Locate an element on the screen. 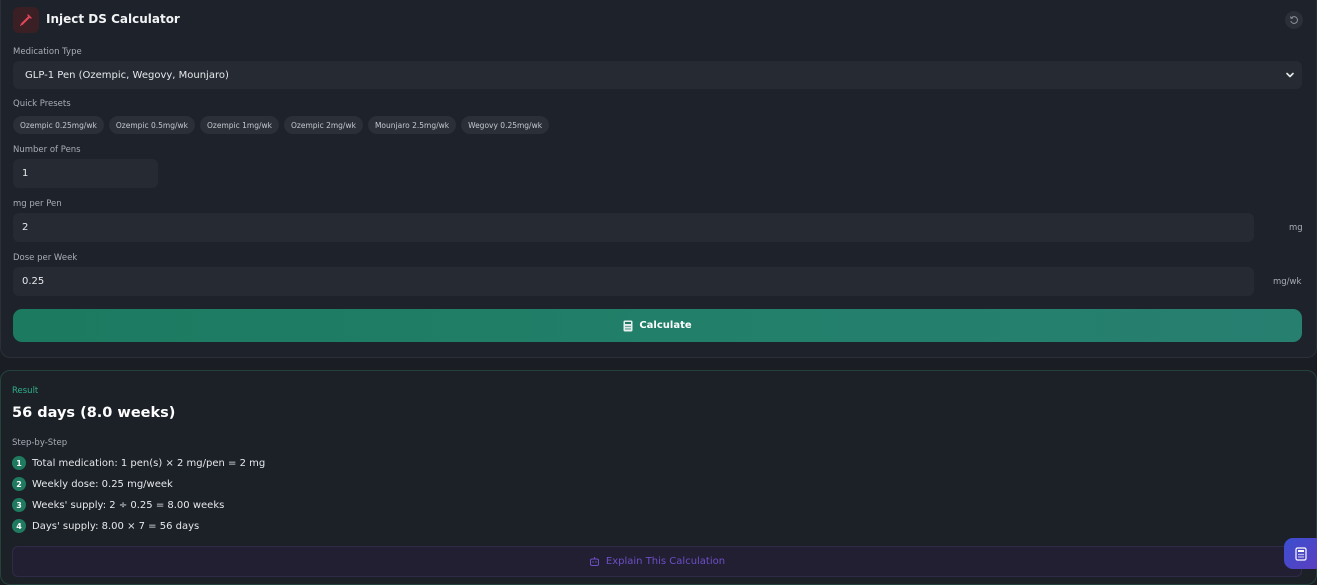 The height and width of the screenshot is (585, 1317). step-number: 2 is located at coordinates (19, 484).